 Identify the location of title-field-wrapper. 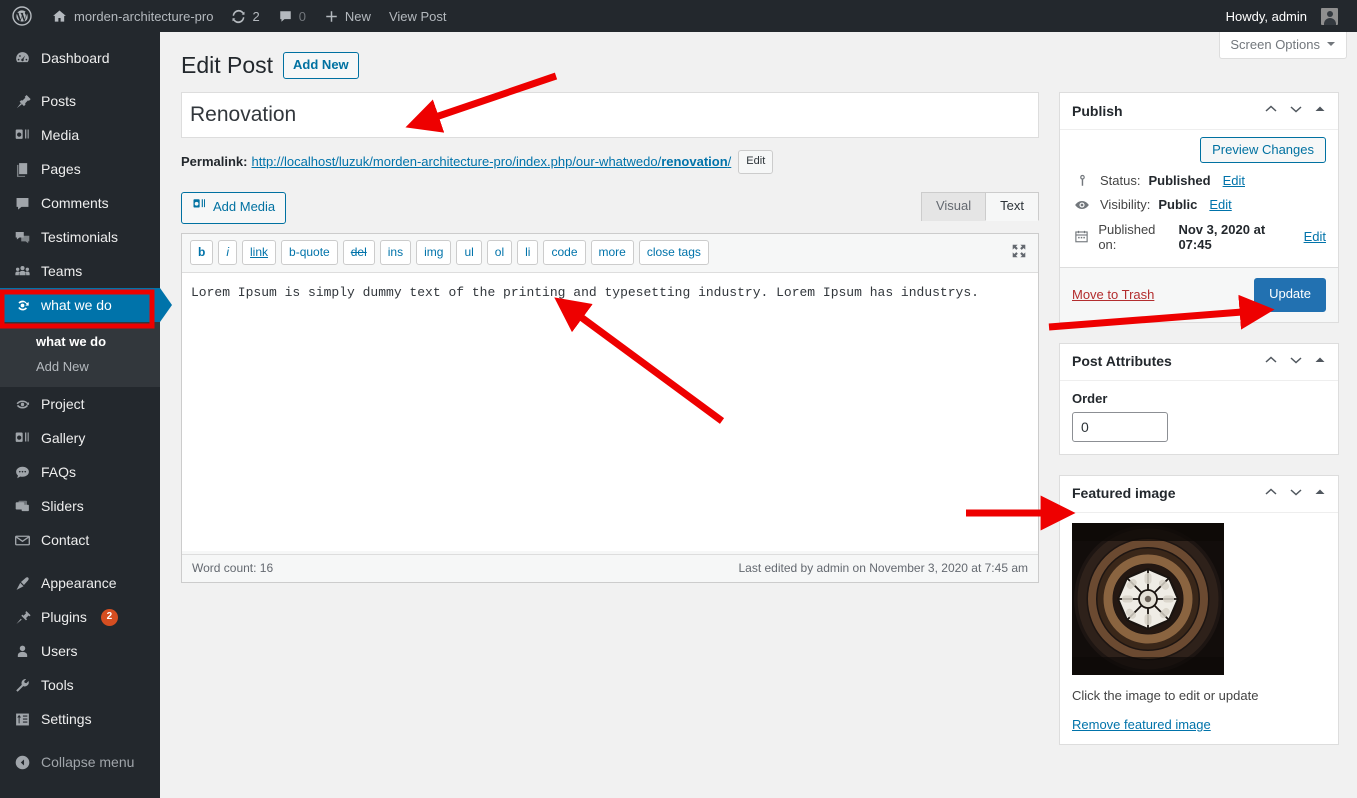
(610, 115).